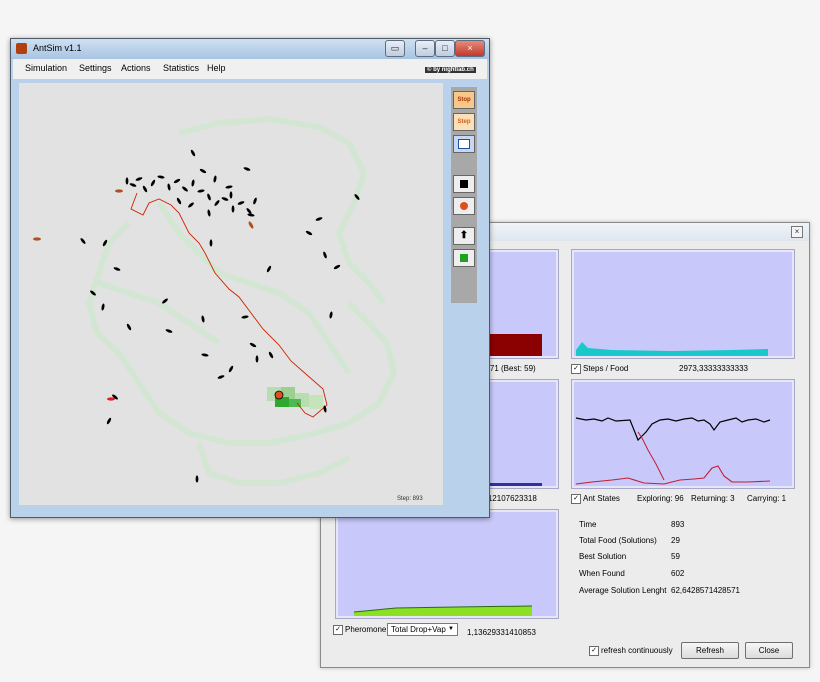  Describe the element at coordinates (464, 236) in the screenshot. I see `ant-tool-icon: ⬆` at that location.